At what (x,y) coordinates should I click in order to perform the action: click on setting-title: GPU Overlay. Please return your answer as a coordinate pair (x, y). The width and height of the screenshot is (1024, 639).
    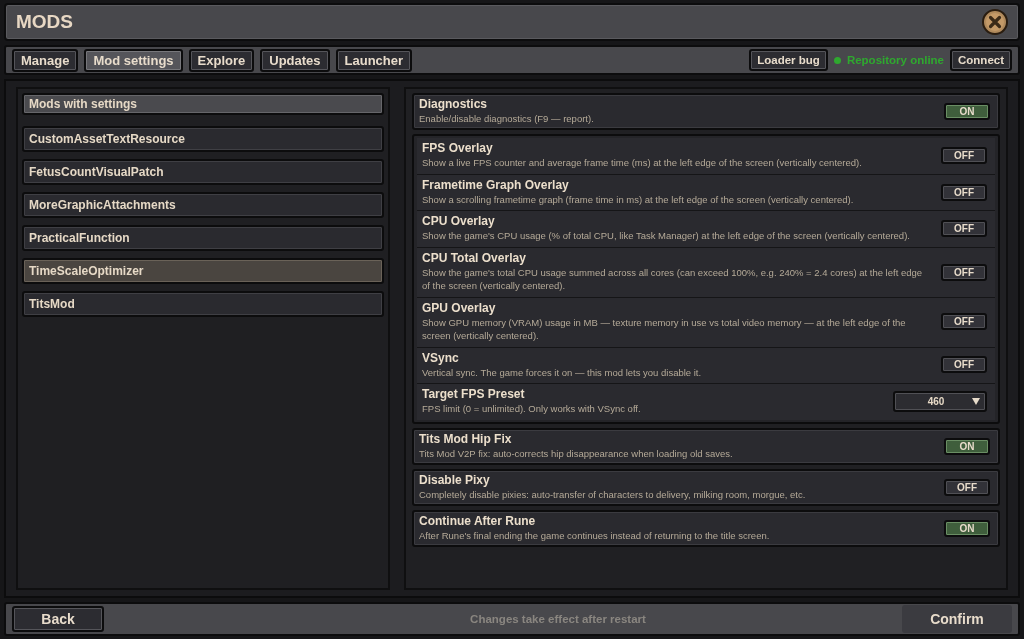
    Looking at the image, I should click on (459, 307).